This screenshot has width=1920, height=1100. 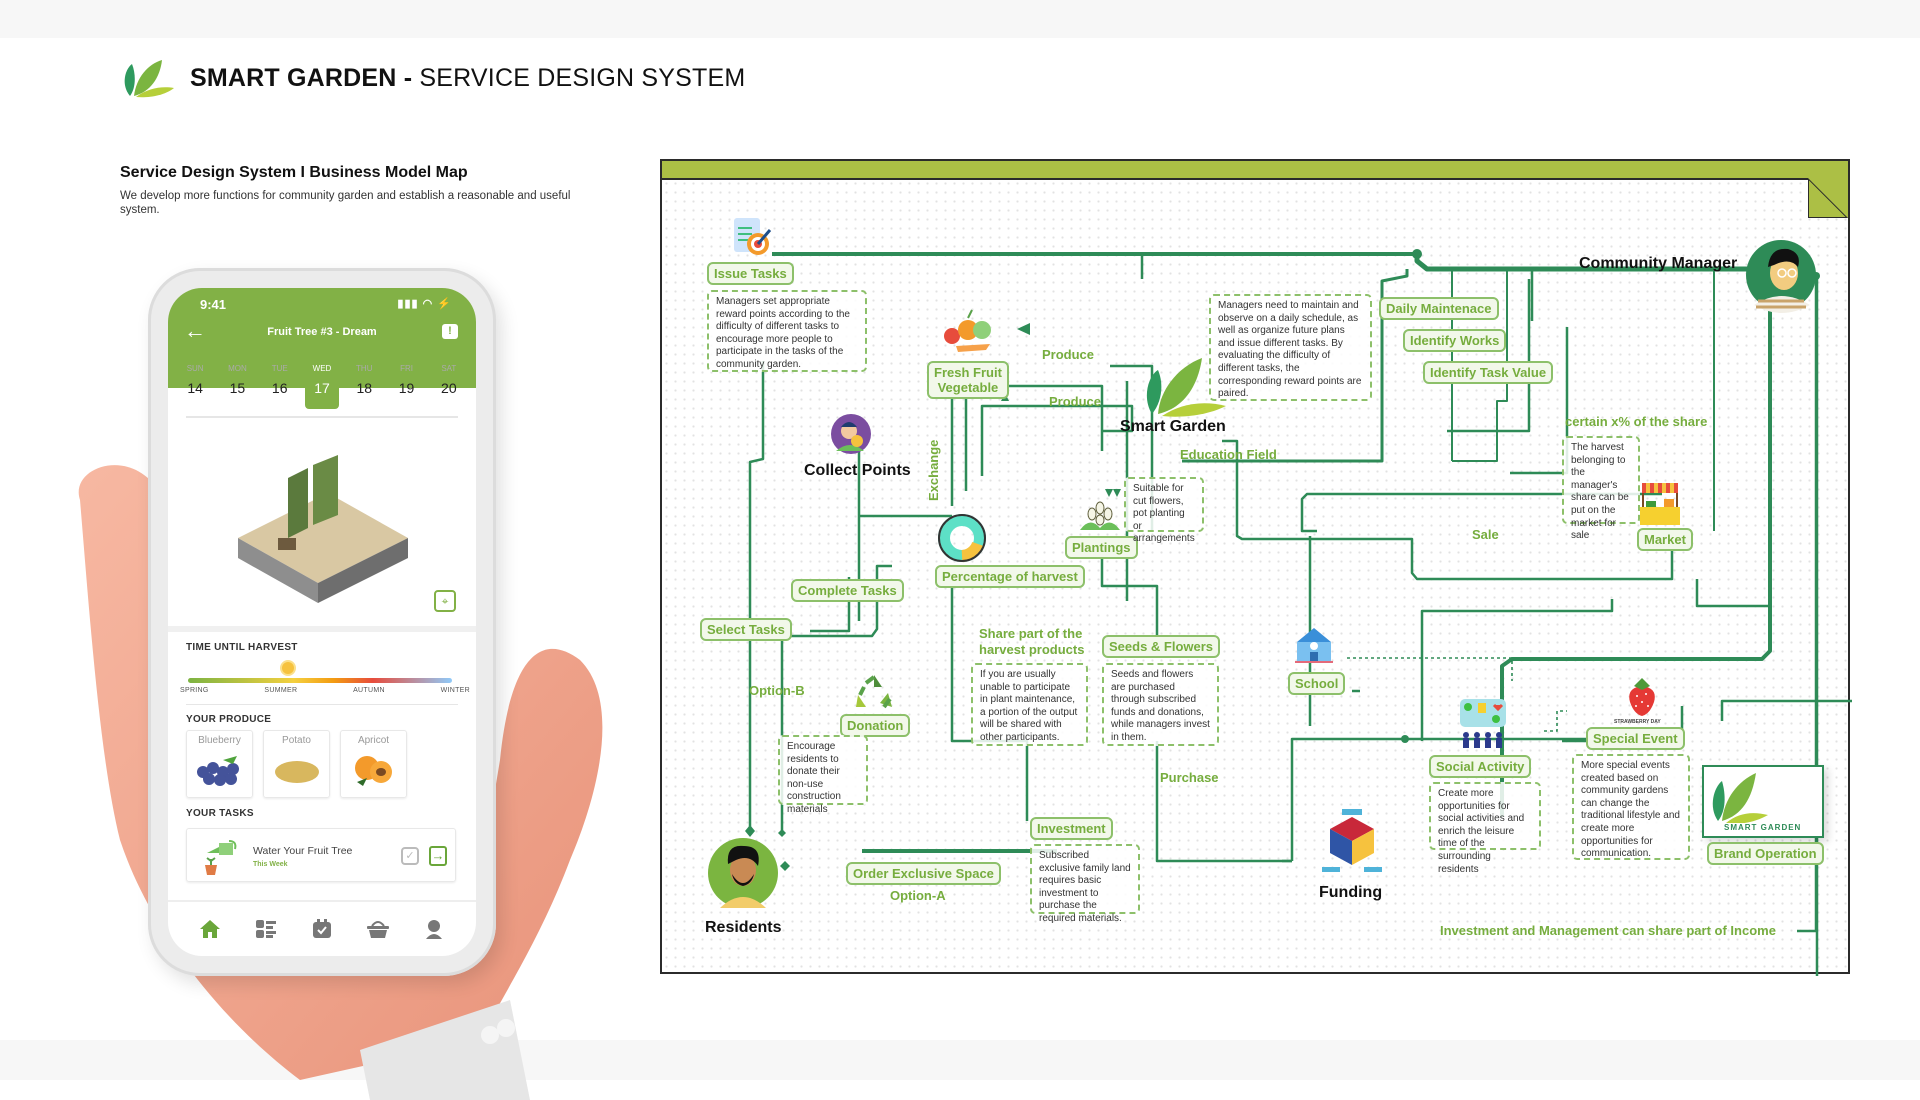 I want to click on calendar-check-icon, so click(x=322, y=928).